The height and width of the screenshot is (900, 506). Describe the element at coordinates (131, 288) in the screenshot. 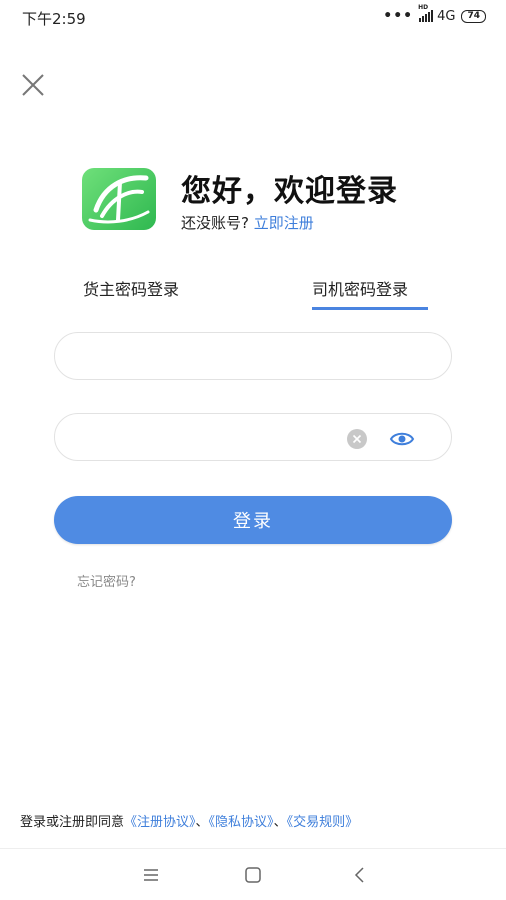

I see `tab-owner-login: 货主密码登录` at that location.